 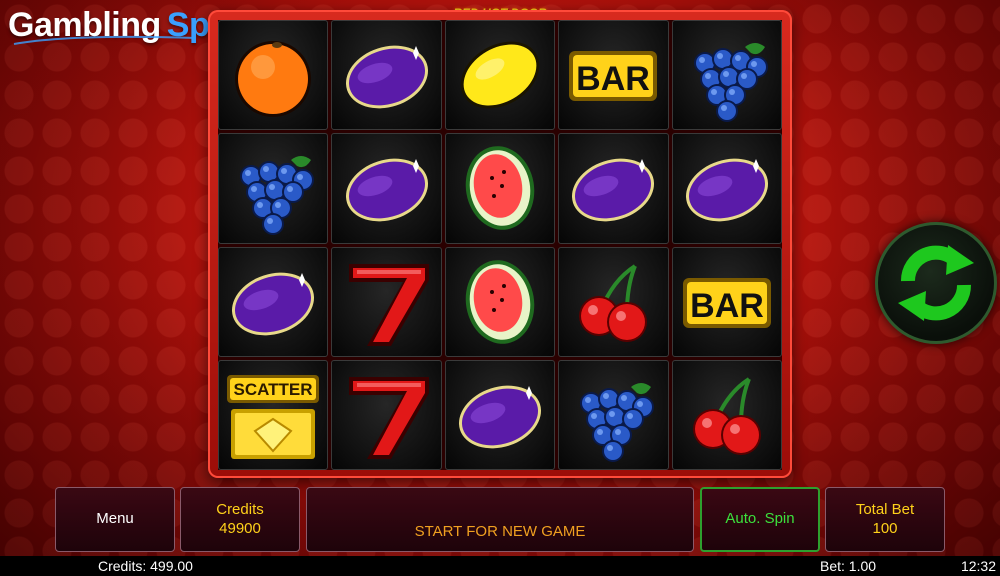 I want to click on orange-icon, so click(x=273, y=79).